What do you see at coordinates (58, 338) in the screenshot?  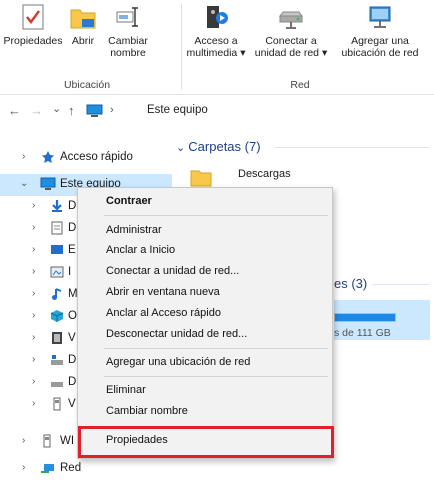 I see `video-icon` at bounding box center [58, 338].